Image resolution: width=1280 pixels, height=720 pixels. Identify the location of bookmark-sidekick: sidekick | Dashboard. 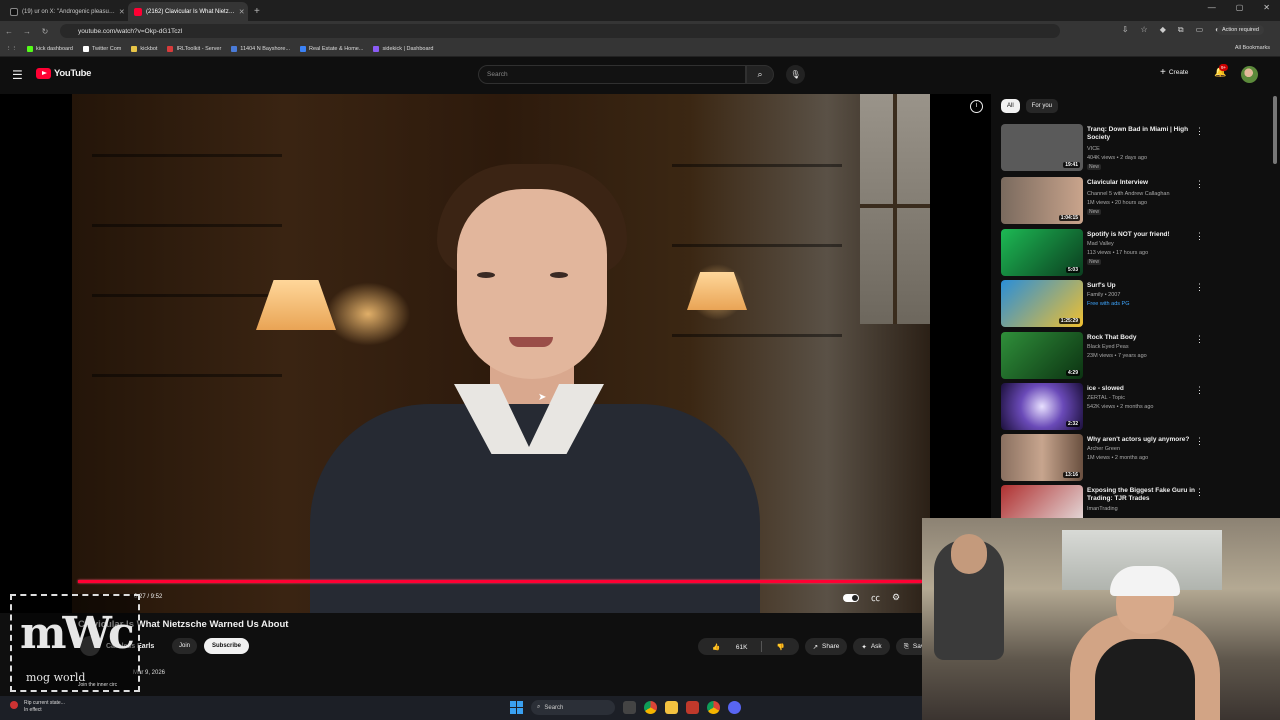
(403, 48).